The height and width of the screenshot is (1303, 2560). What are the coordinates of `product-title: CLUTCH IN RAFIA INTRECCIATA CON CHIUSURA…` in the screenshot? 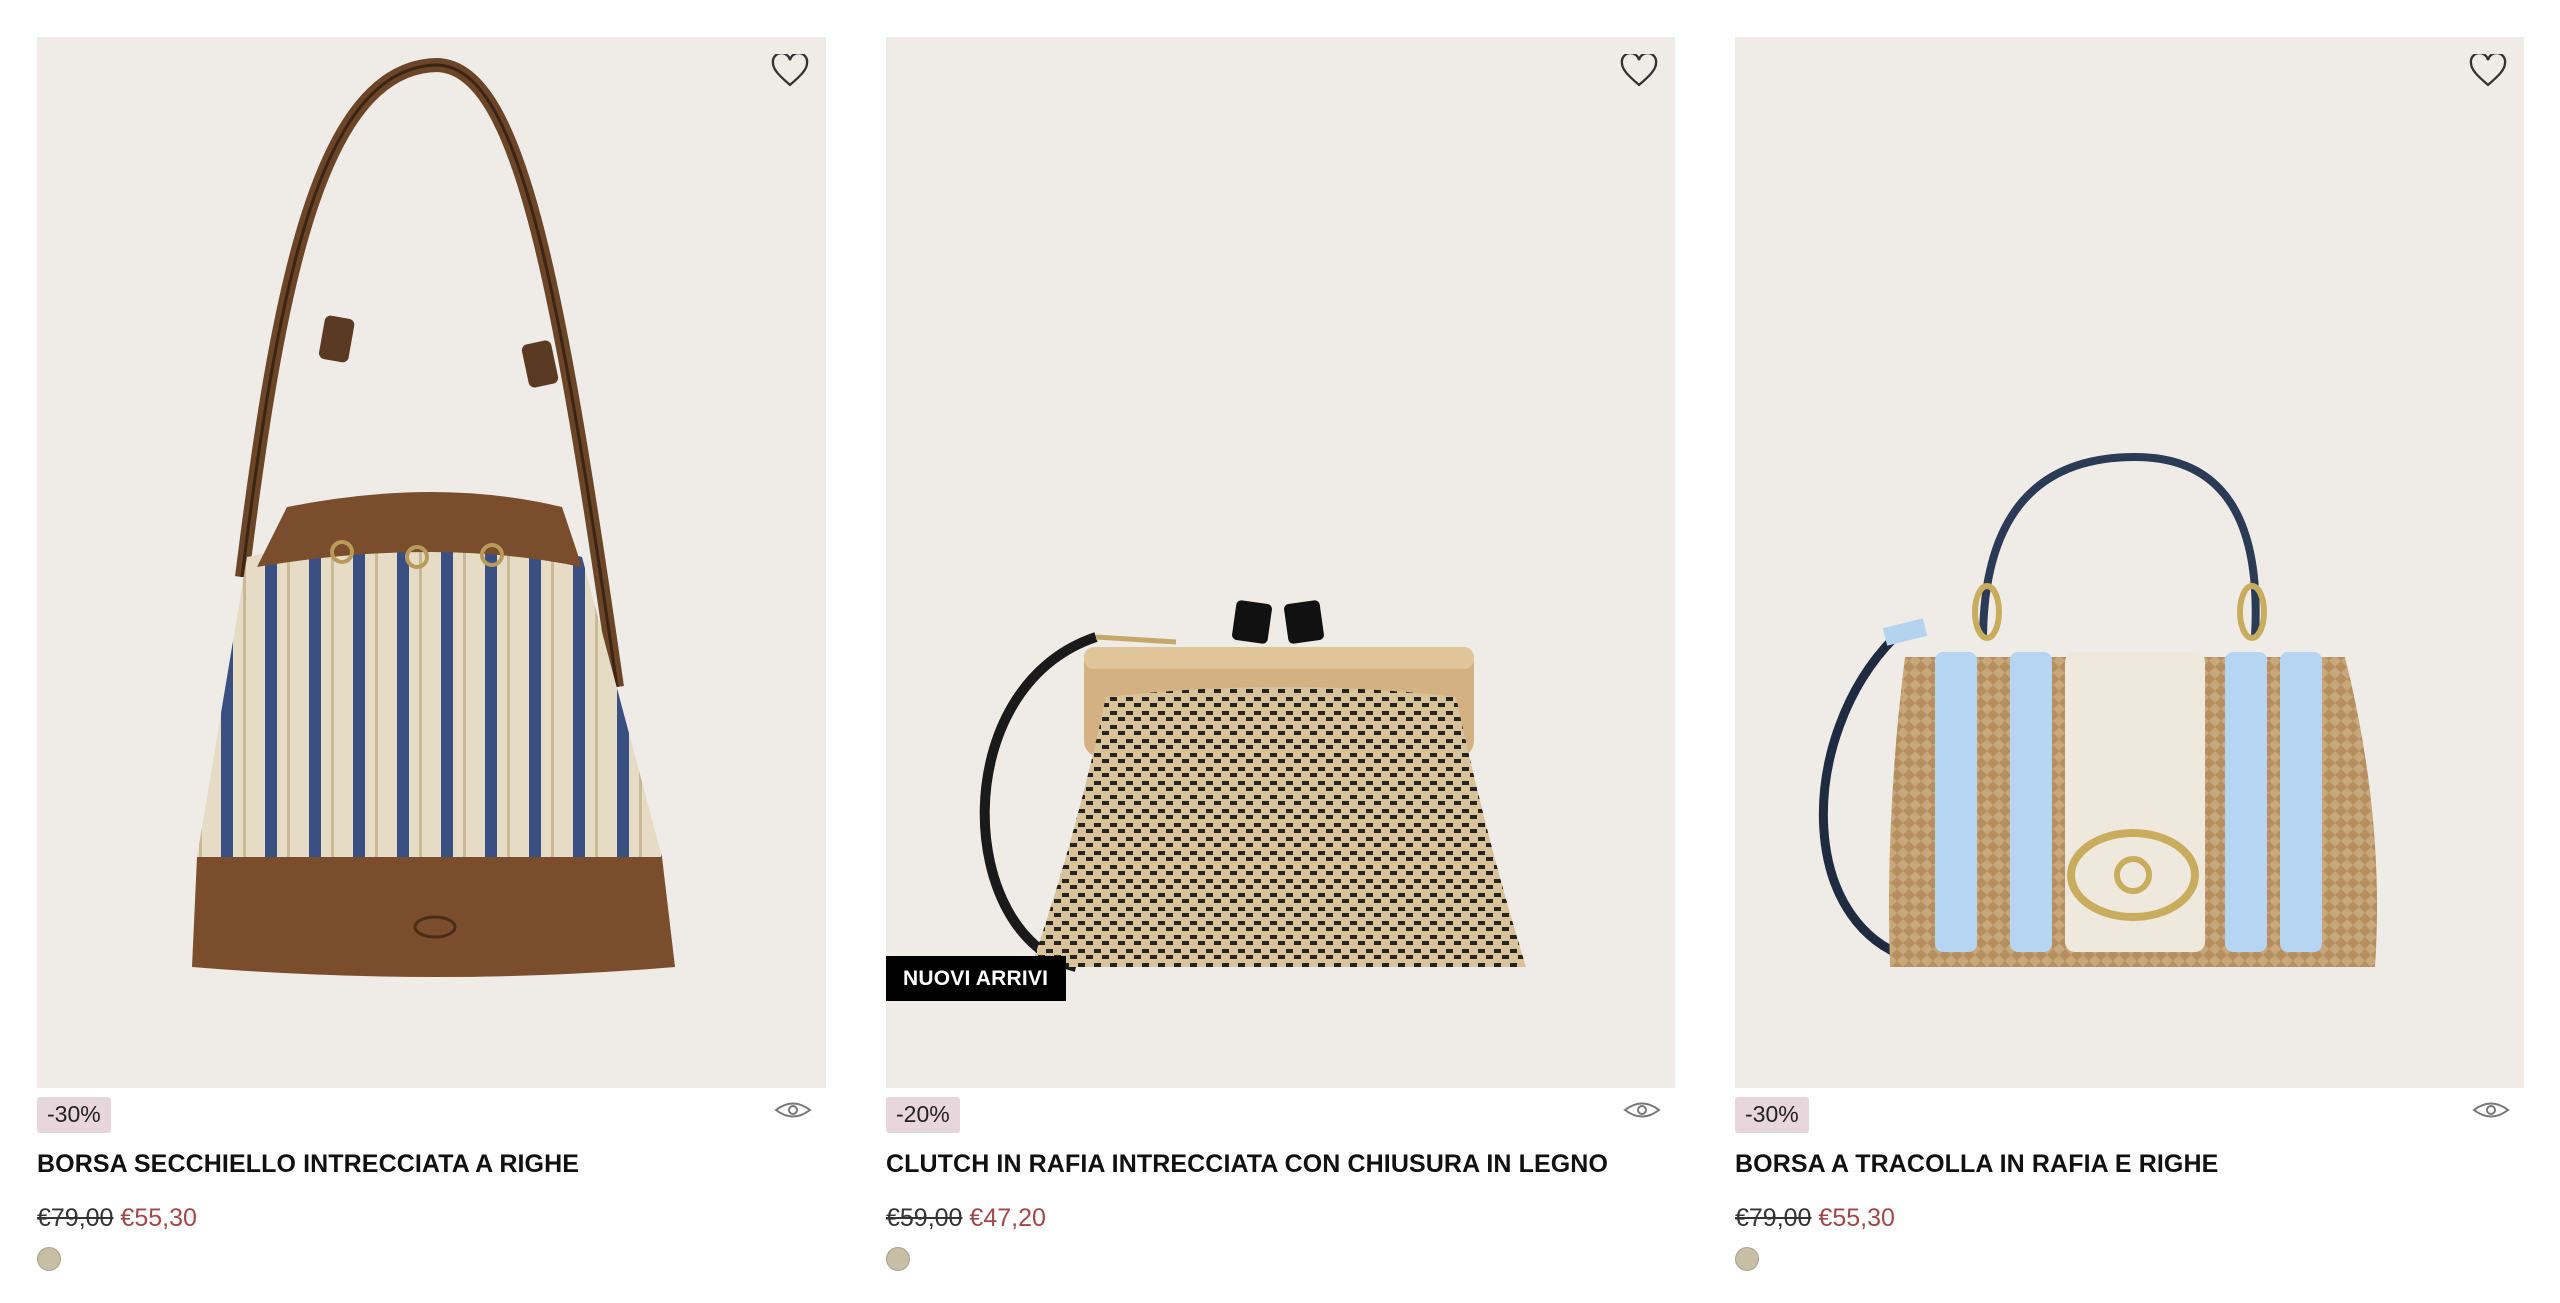 It's located at (1280, 1164).